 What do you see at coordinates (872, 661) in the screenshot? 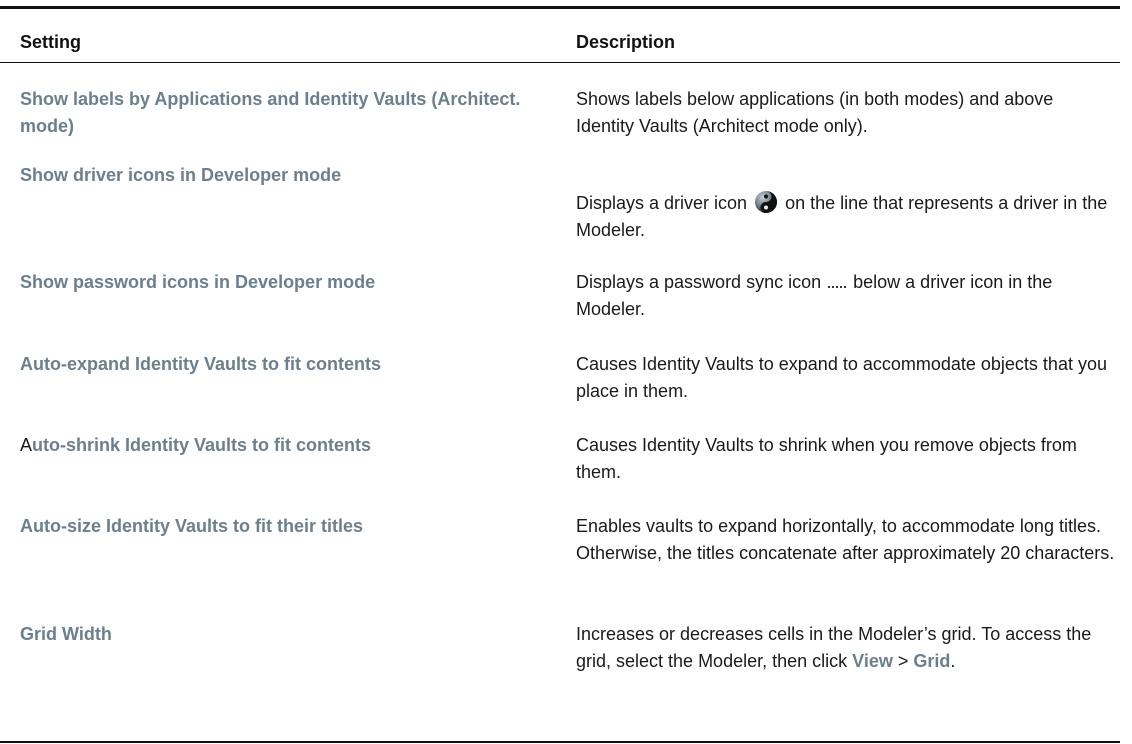
I see `view-menu-link: View` at bounding box center [872, 661].